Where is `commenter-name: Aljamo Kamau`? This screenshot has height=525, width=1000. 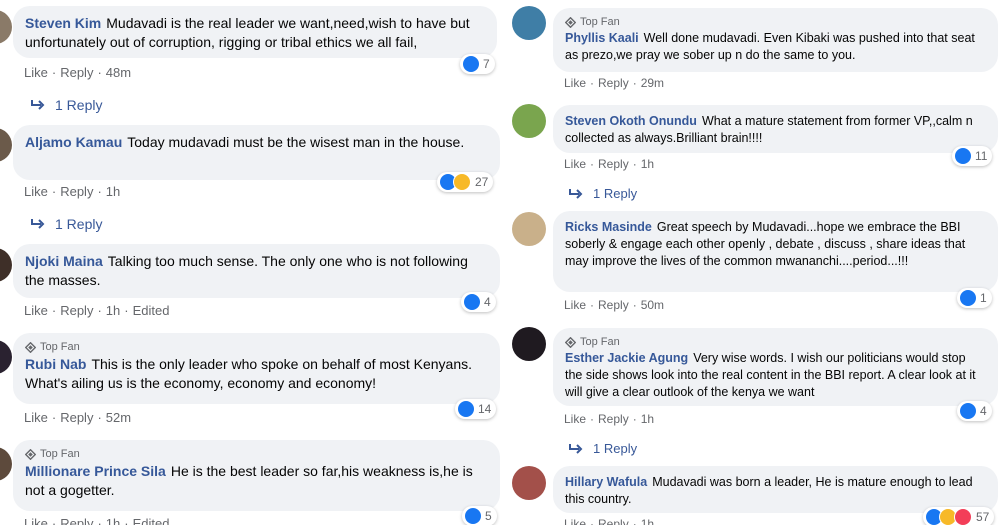 commenter-name: Aljamo Kamau is located at coordinates (73, 142).